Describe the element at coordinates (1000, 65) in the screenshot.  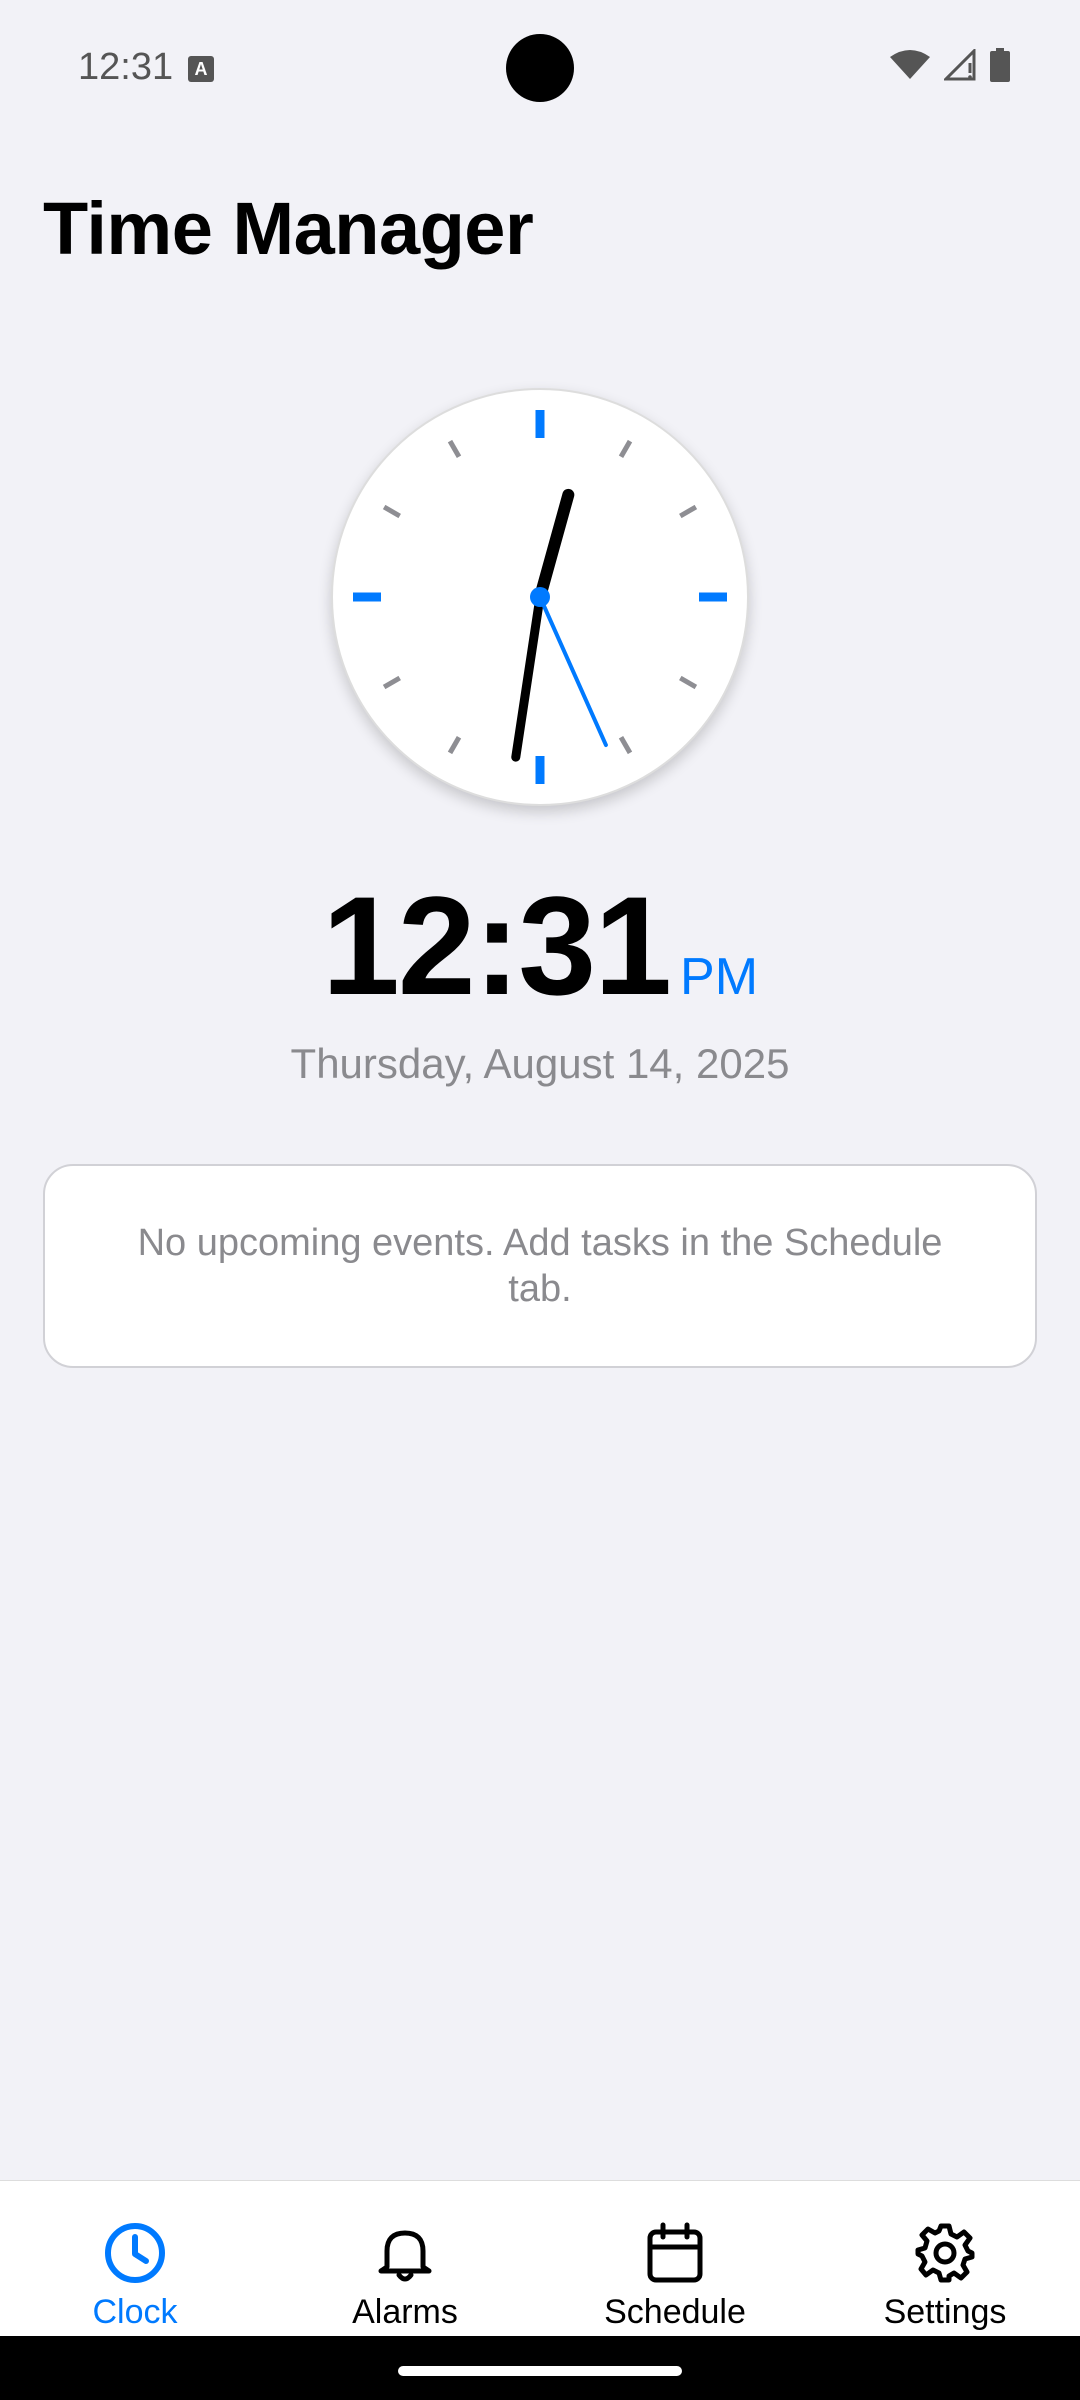
I see `battery-icon` at that location.